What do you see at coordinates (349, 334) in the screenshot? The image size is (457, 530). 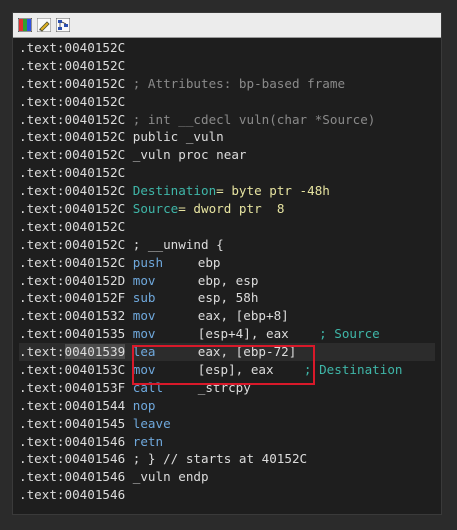 I see `inline-comment: ; Source` at bounding box center [349, 334].